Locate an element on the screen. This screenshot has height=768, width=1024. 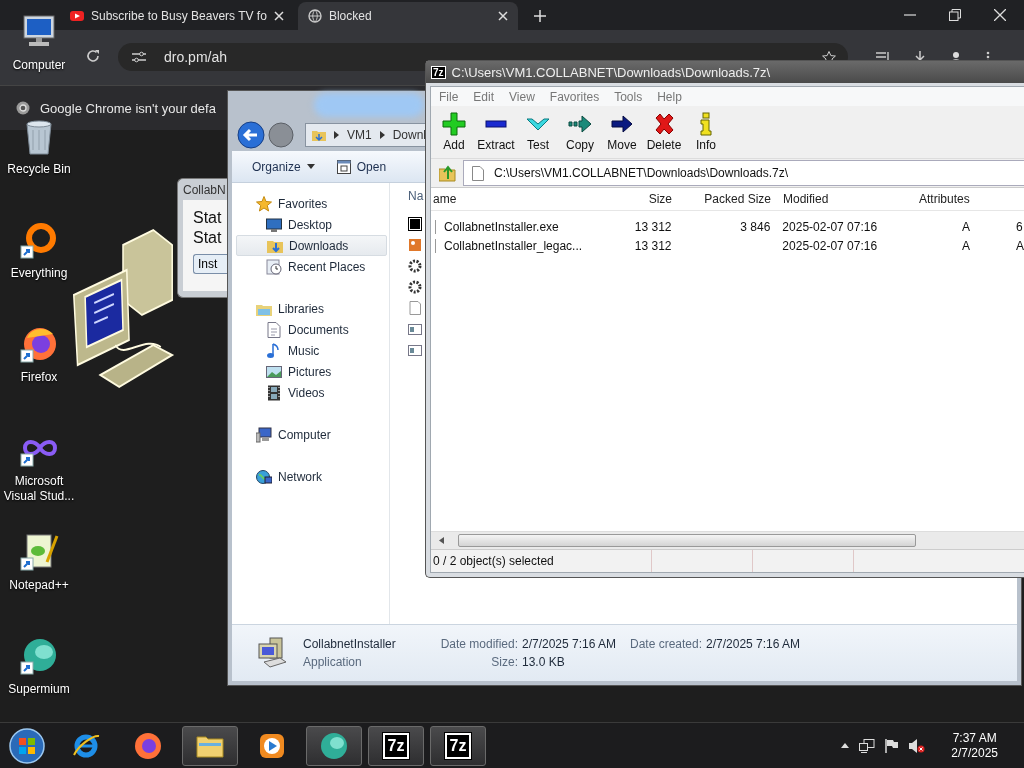
dialog-title: CollabN is located at coordinates (205, 191).